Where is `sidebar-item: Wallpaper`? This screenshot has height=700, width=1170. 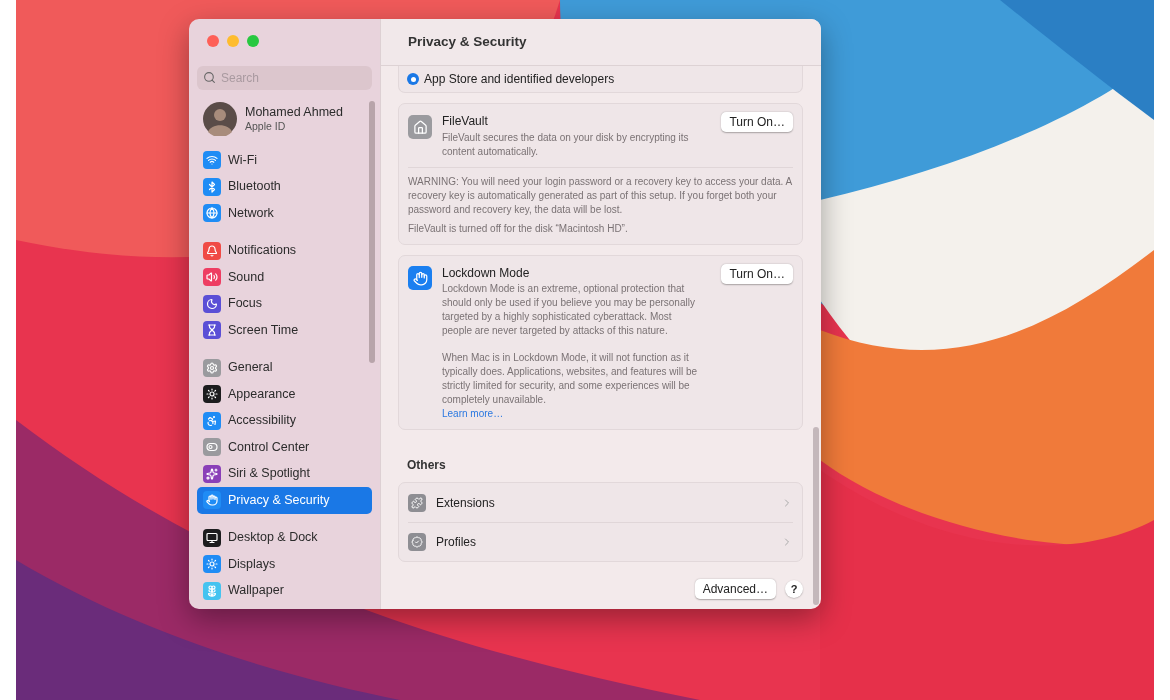
sidebar-item: Wallpaper is located at coordinates (284, 590).